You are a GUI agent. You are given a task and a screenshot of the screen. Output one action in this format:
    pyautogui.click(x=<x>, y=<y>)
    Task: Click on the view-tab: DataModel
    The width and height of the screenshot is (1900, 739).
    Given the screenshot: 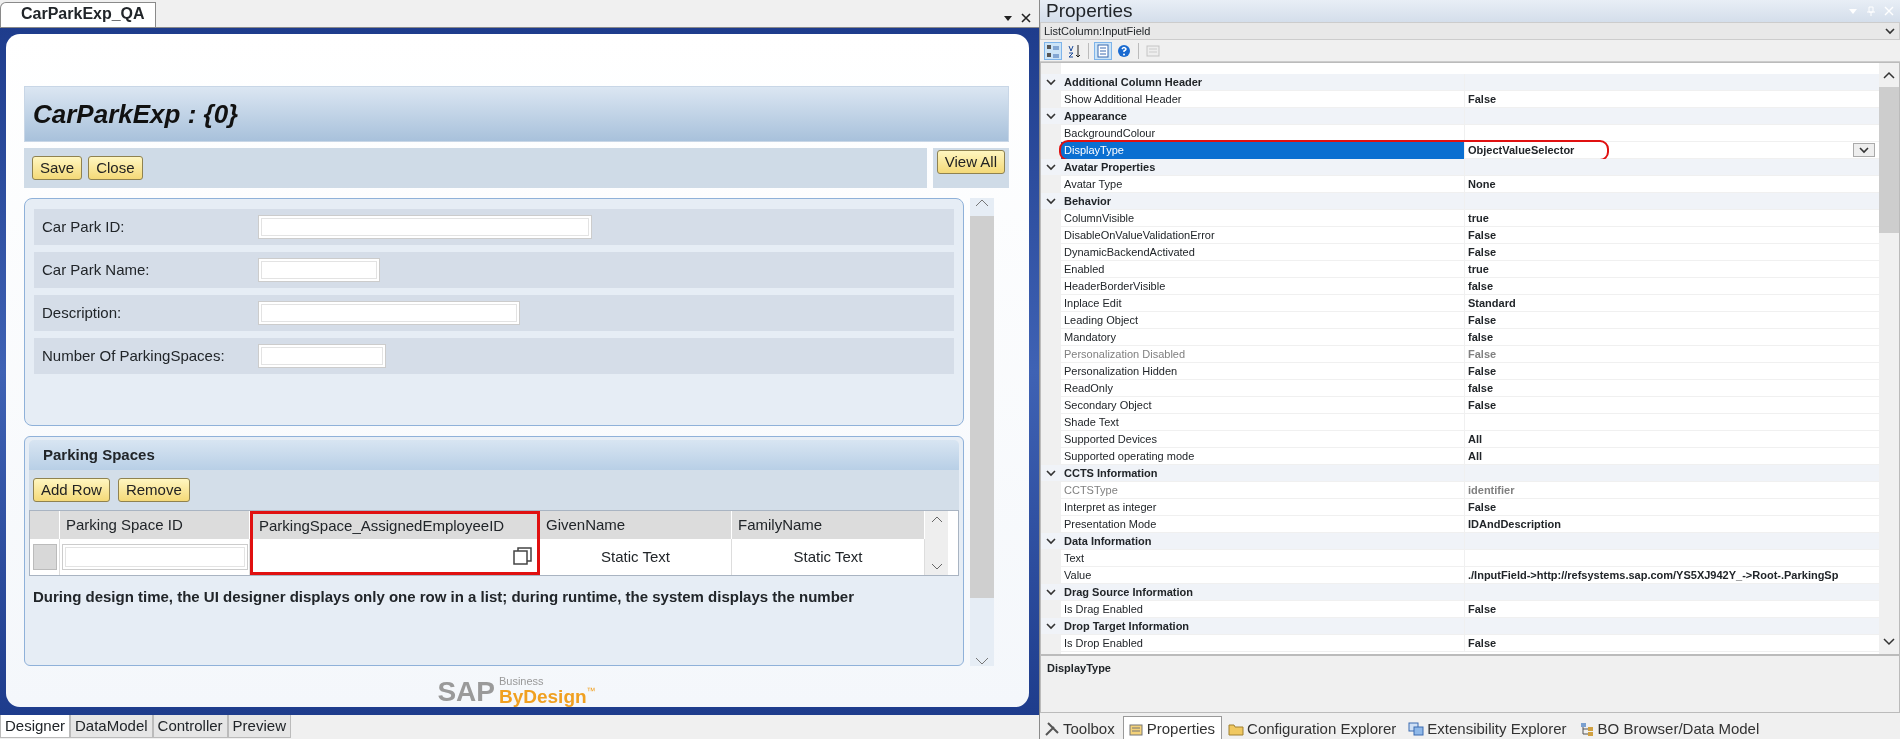 What is the action you would take?
    pyautogui.click(x=111, y=726)
    